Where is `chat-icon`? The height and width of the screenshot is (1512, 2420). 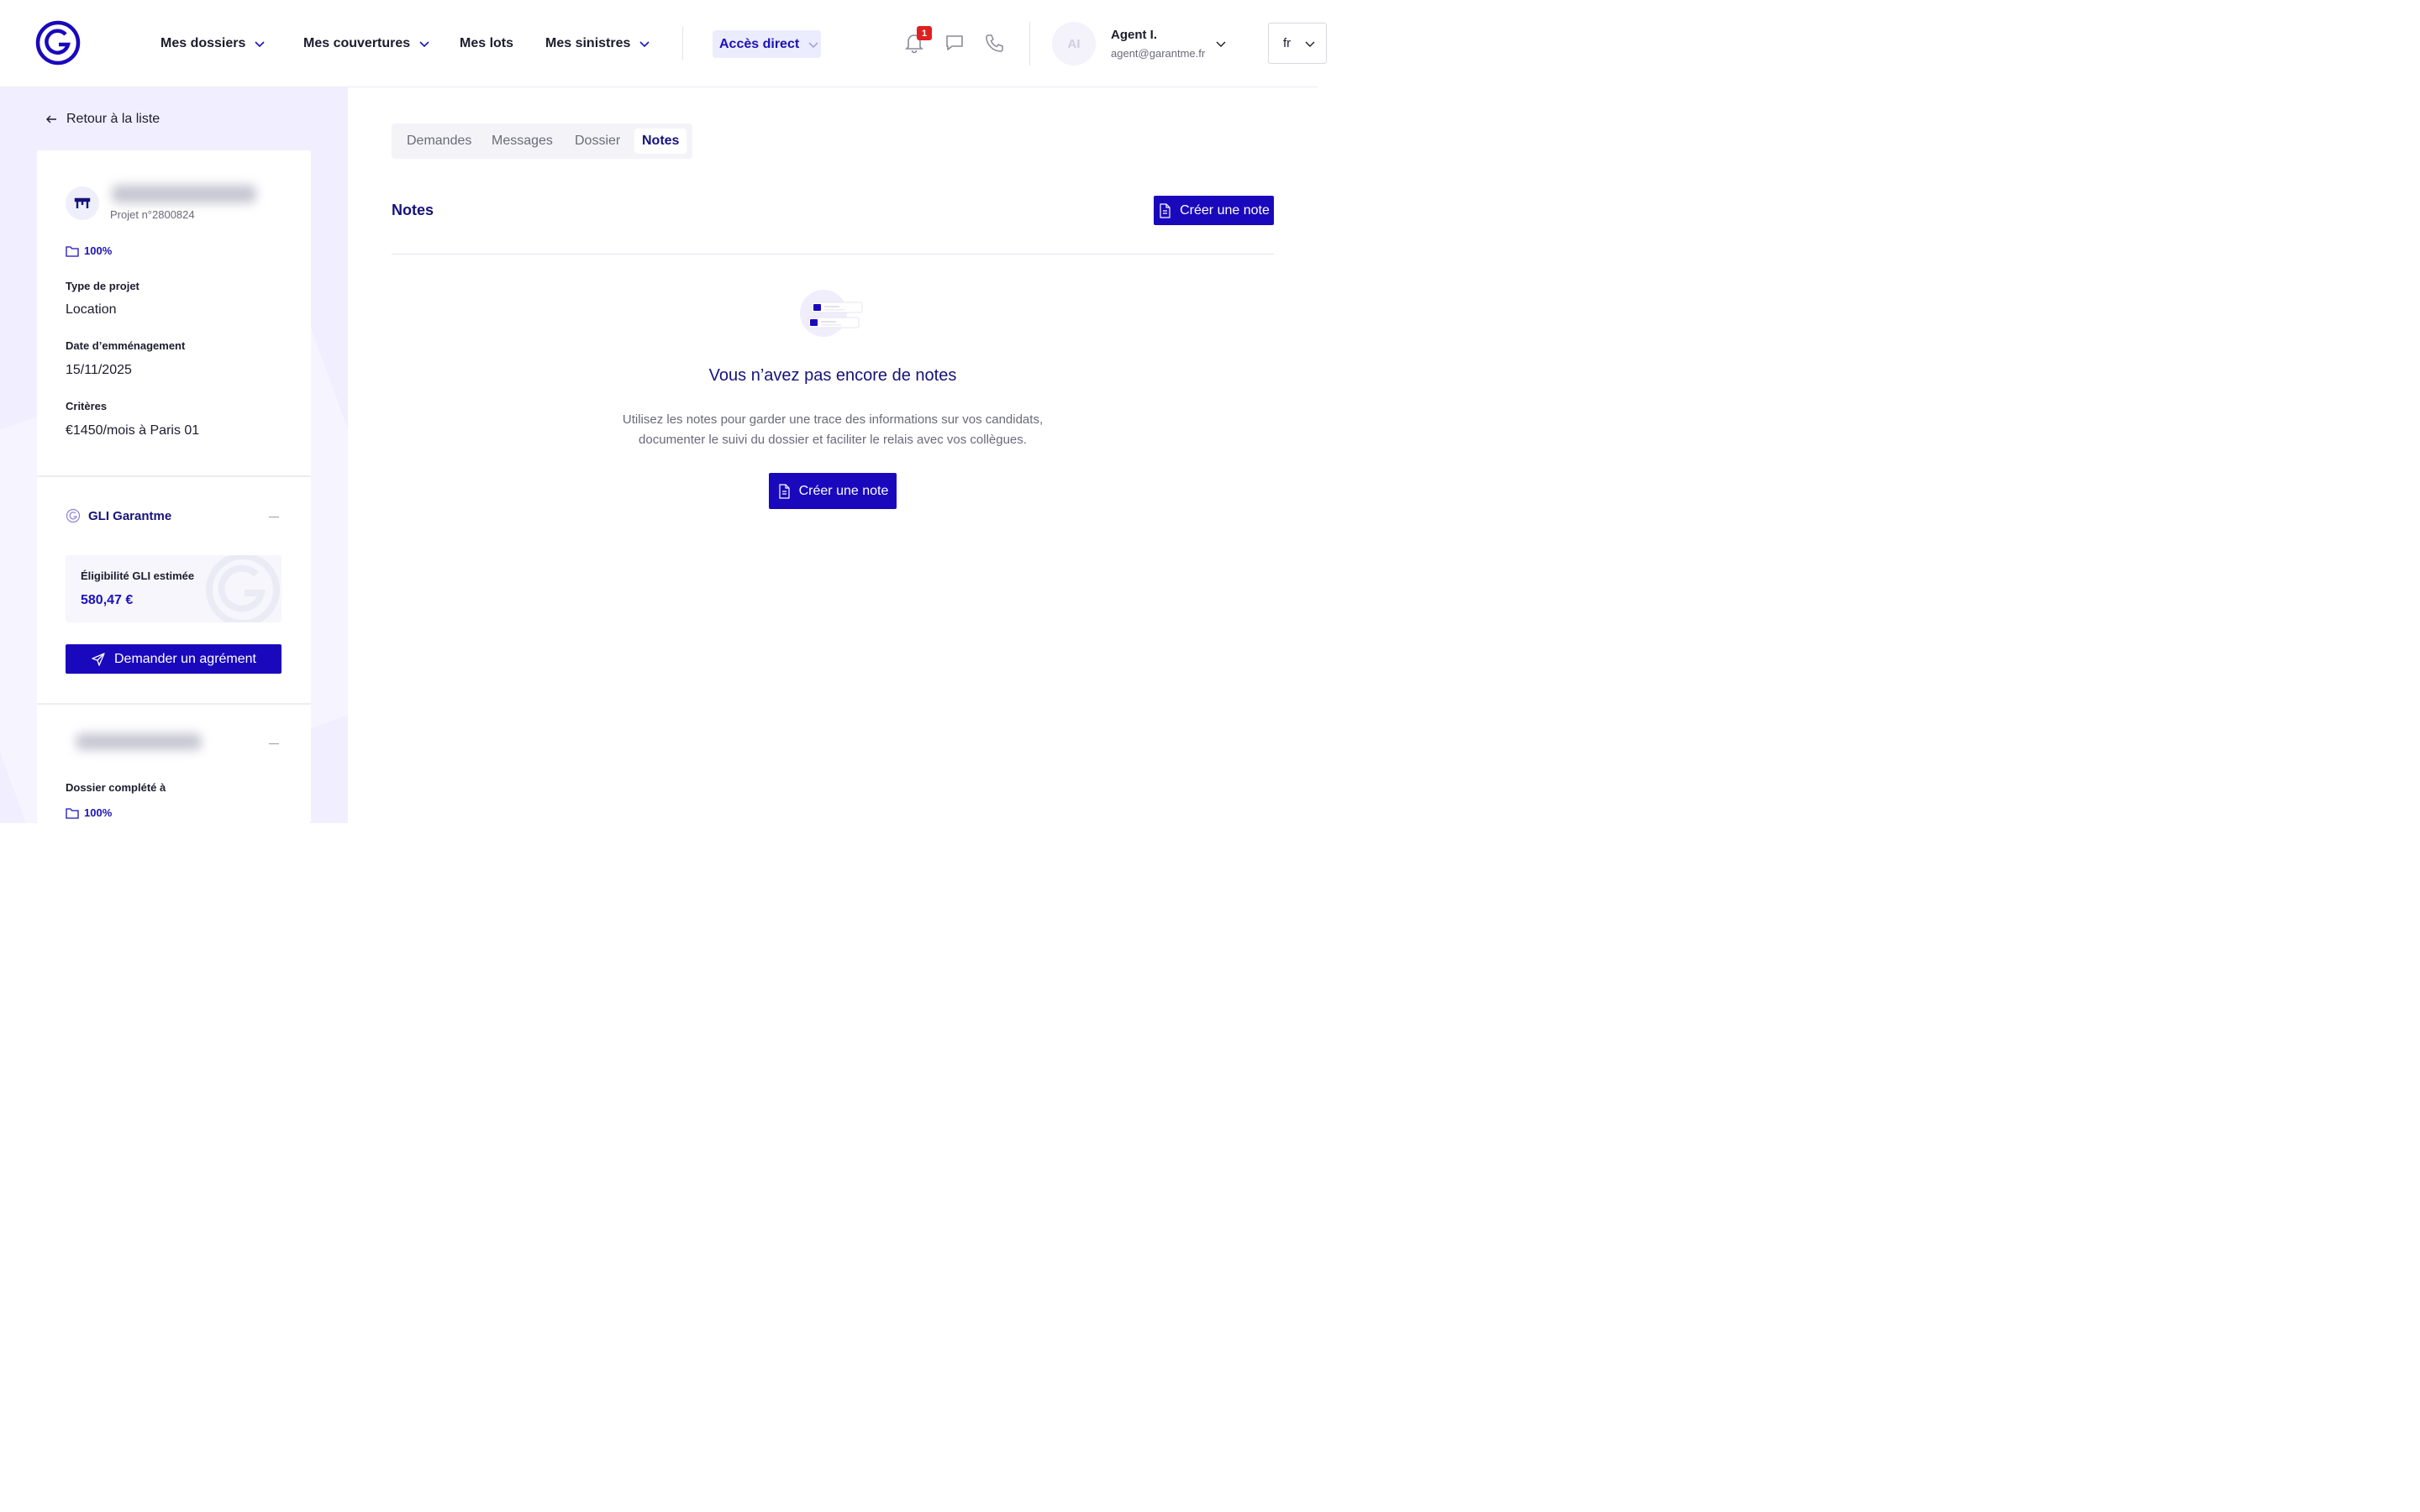
chat-icon is located at coordinates (955, 43).